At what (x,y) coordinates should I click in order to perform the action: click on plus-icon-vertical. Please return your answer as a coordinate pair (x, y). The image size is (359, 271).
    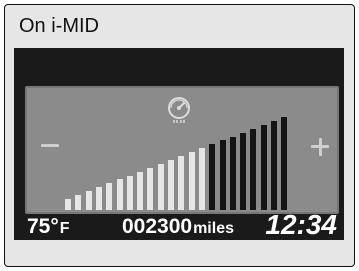
    Looking at the image, I should click on (320, 147).